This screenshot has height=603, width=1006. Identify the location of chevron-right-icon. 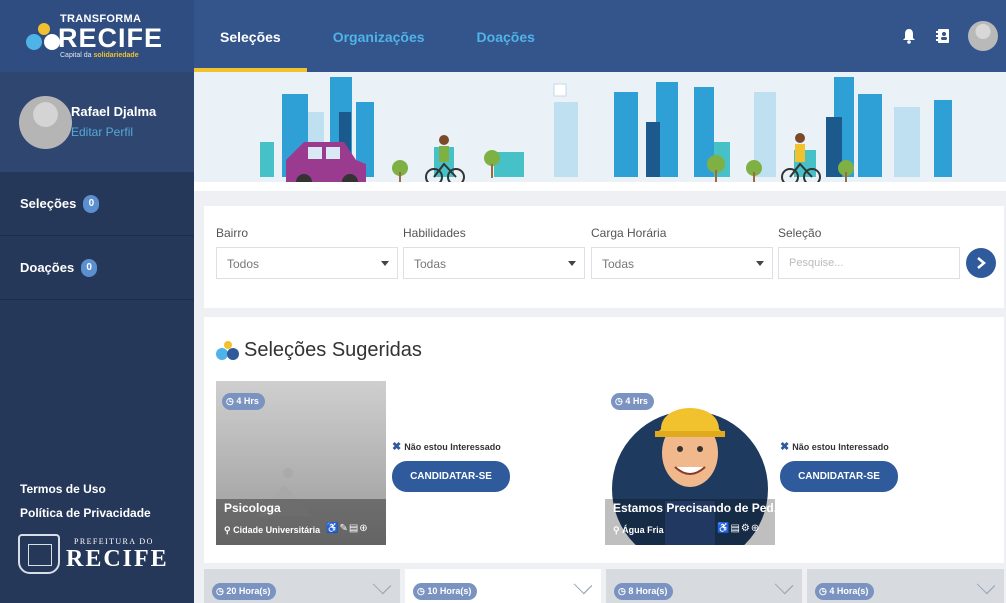
(981, 263).